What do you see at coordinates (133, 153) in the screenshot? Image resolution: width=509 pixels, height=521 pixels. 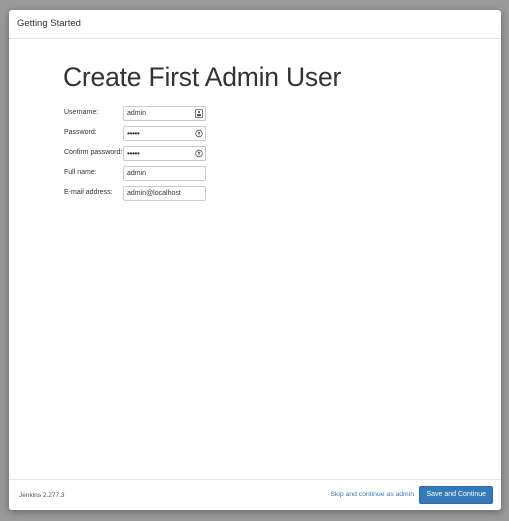 I see `confirm-password-value: •••••` at bounding box center [133, 153].